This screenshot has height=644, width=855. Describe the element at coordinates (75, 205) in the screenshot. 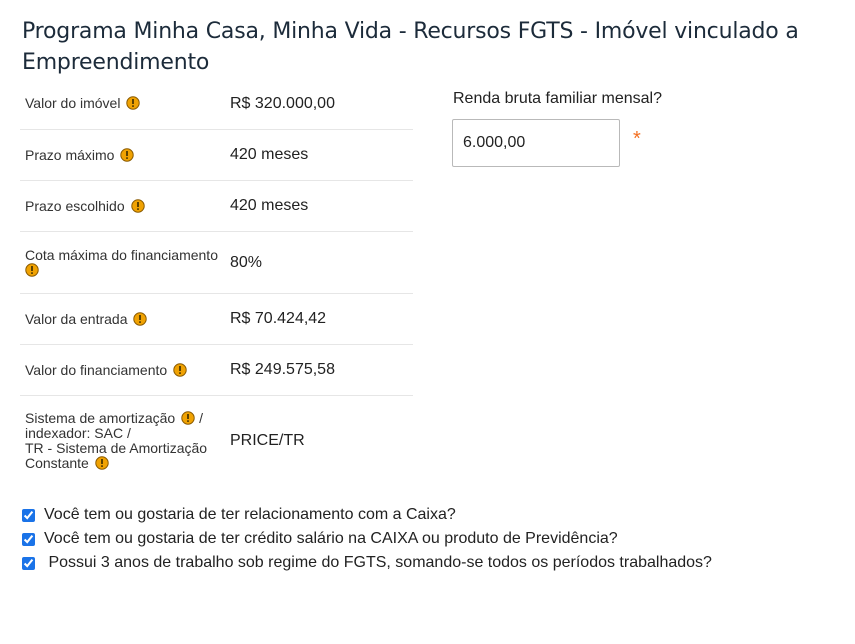

I see `detail-label: Prazo escolhido` at that location.